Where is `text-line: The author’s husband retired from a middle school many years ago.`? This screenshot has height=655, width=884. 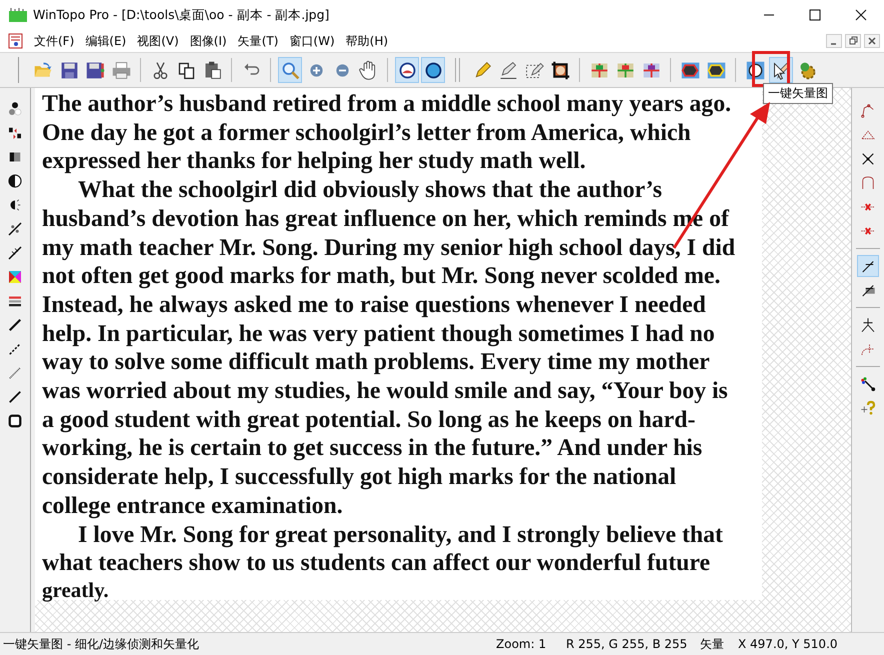 text-line: The author’s husband retired from a middle school many years ago. is located at coordinates (387, 104).